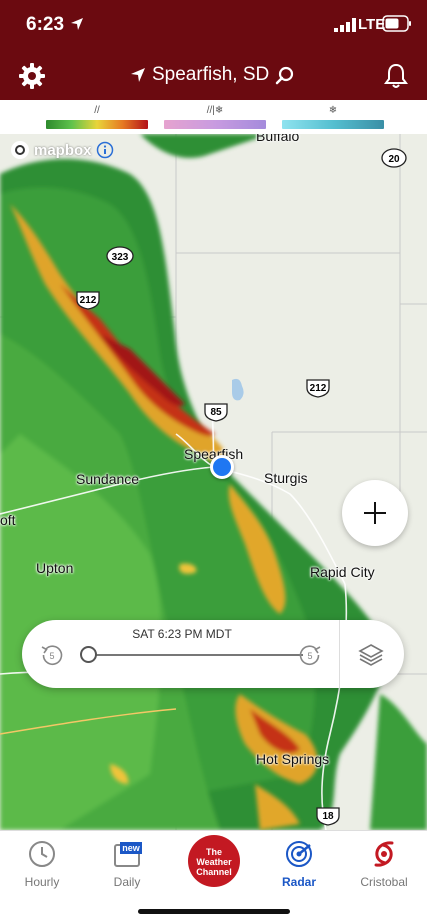  I want to click on city-label-hot-springs: Hot Springs, so click(293, 759).